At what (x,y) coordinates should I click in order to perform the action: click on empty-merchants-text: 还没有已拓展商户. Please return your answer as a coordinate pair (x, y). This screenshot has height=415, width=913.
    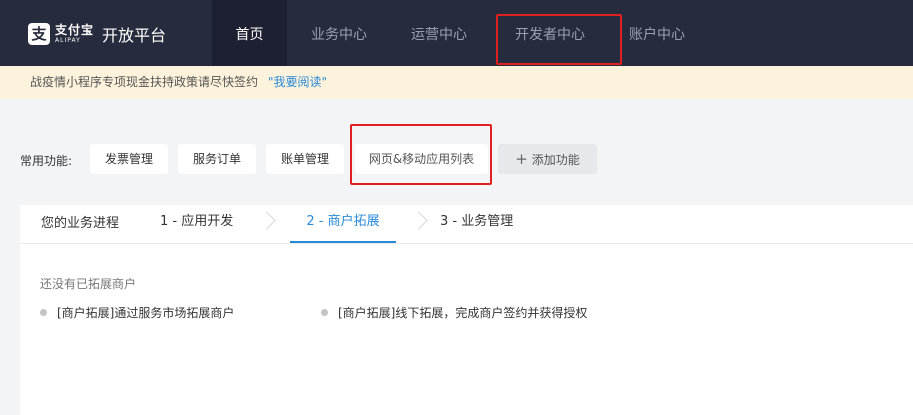
    Looking at the image, I should click on (88, 284).